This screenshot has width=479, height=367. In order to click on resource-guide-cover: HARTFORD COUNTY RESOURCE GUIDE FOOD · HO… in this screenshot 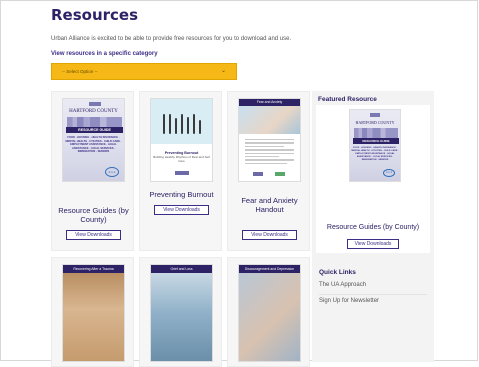, I will do `click(93, 140)`.